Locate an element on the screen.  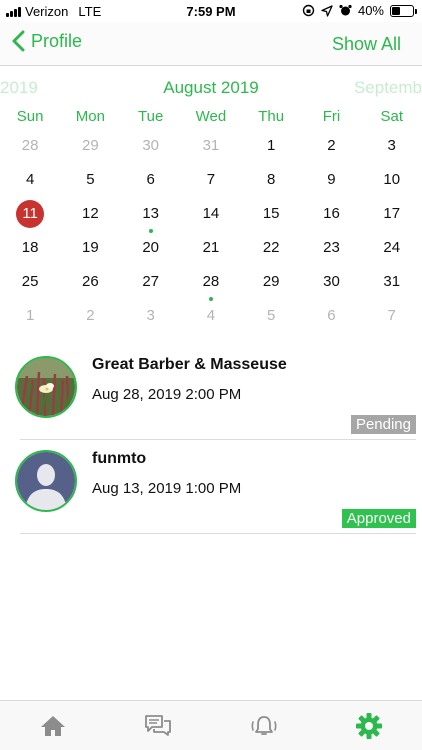
calendar-day: 25 is located at coordinates (30, 285).